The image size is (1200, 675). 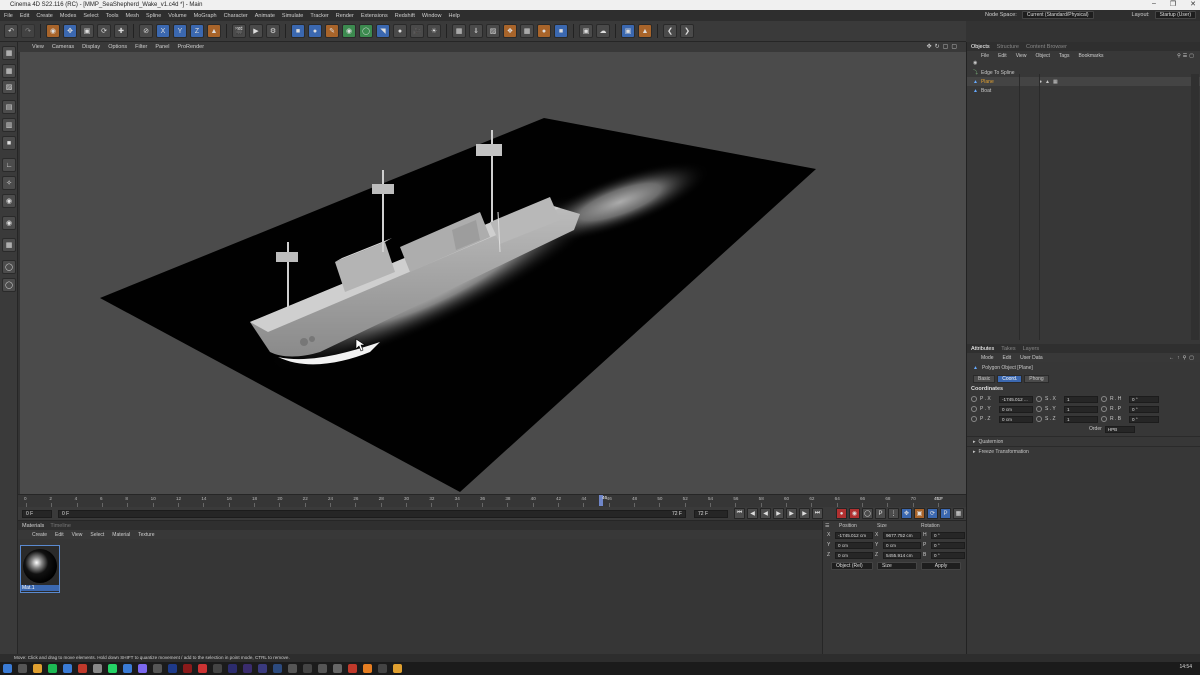 What do you see at coordinates (60, 526) in the screenshot?
I see `tab-timeline: Timeline` at bounding box center [60, 526].